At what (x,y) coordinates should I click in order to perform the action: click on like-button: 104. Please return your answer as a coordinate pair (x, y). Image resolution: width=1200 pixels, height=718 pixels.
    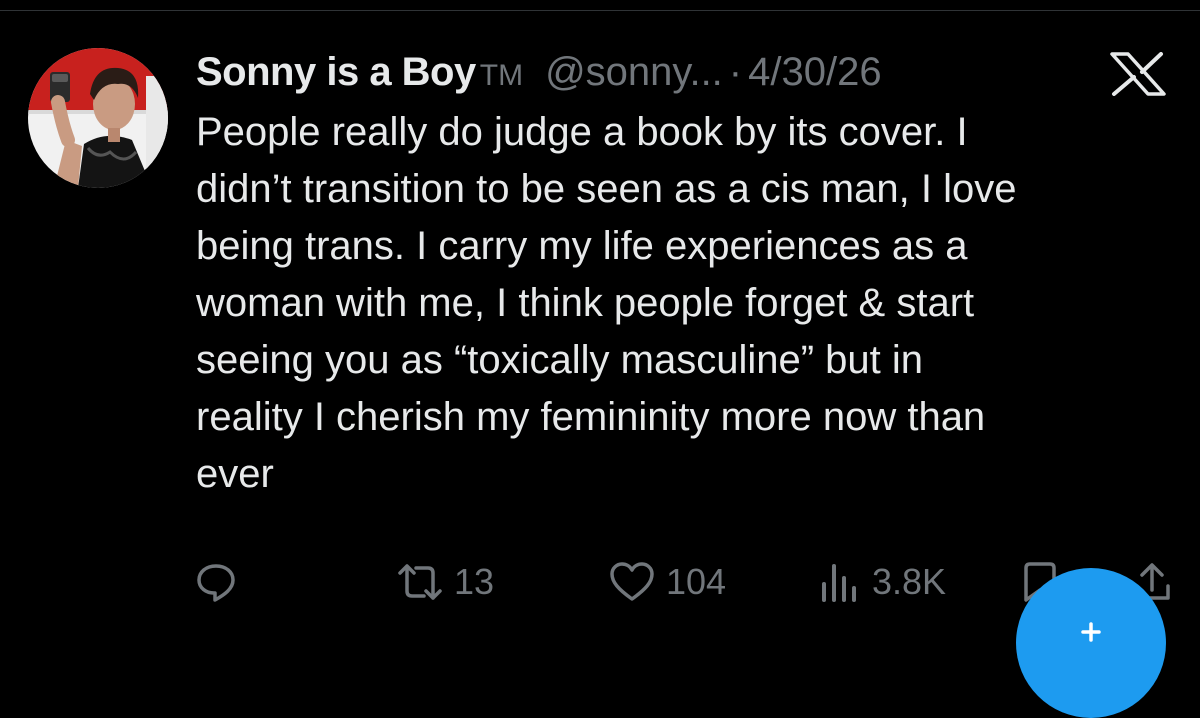
    Looking at the image, I should click on (667, 582).